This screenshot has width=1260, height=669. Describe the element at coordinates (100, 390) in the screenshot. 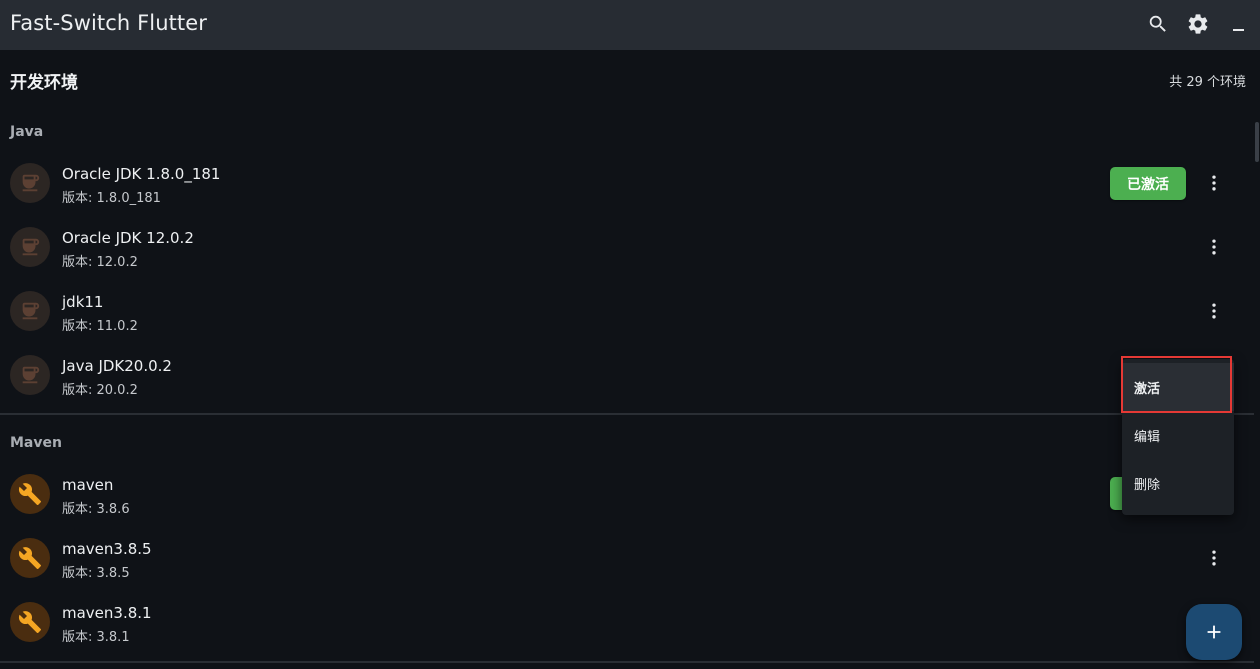

I see `item-version: 版本: 20.0.2` at that location.